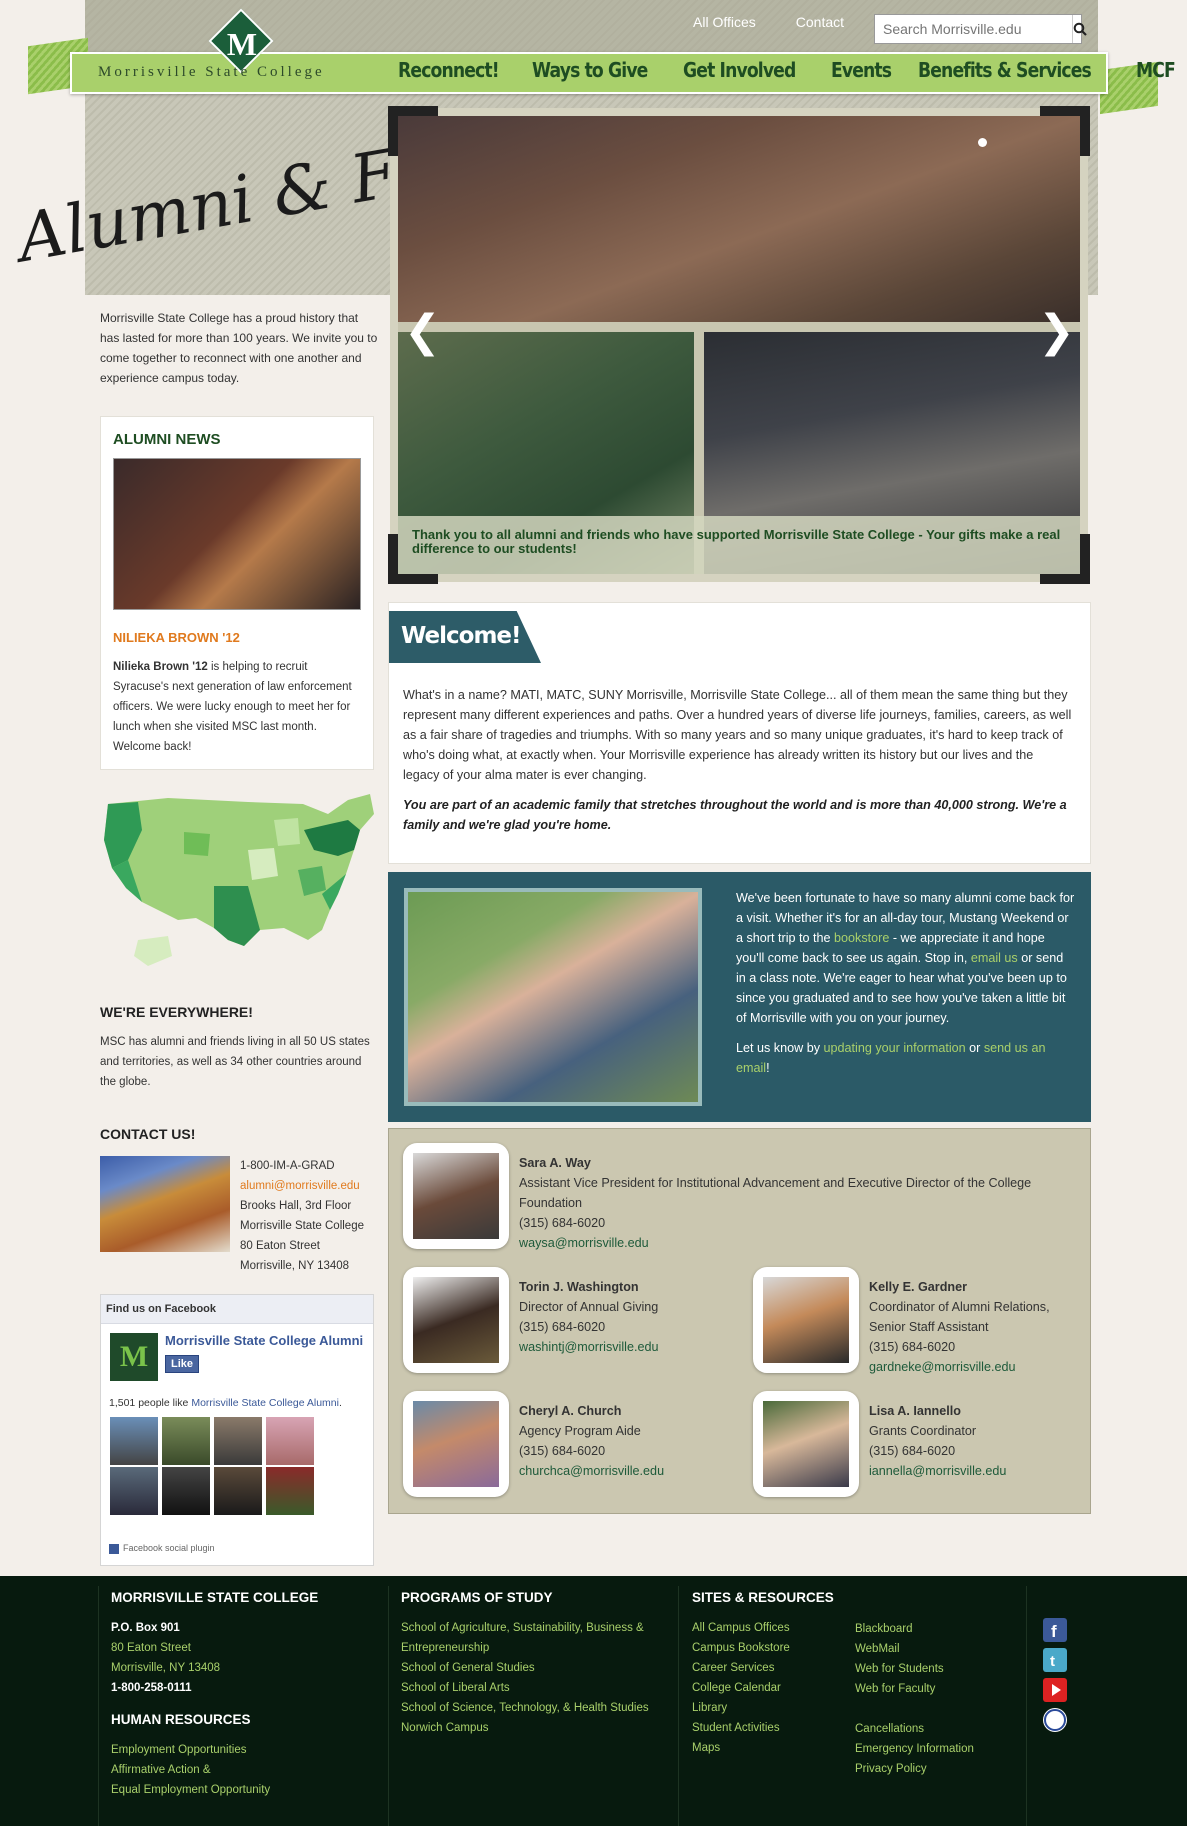 Image resolution: width=1187 pixels, height=1826 pixels. What do you see at coordinates (525, 1648) in the screenshot?
I see `footer-link: Entrepreneurship` at bounding box center [525, 1648].